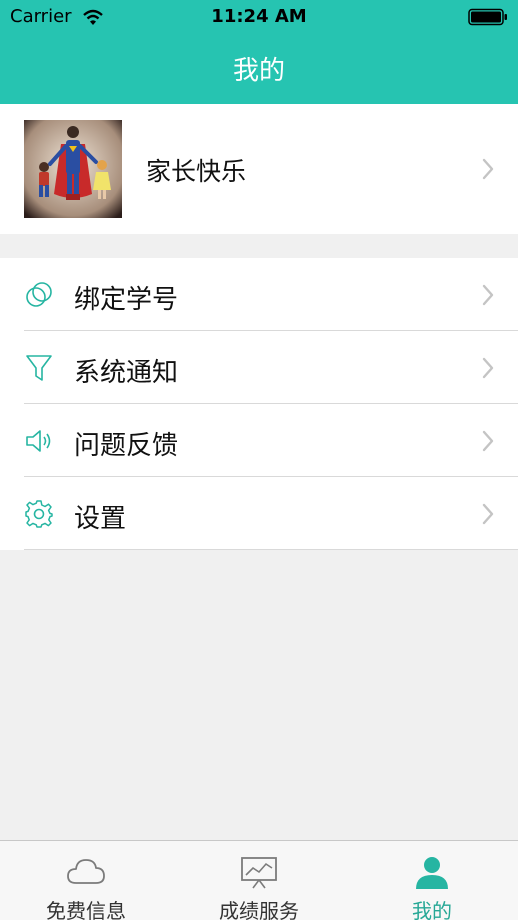  What do you see at coordinates (487, 17) in the screenshot?
I see `battery-icon` at bounding box center [487, 17].